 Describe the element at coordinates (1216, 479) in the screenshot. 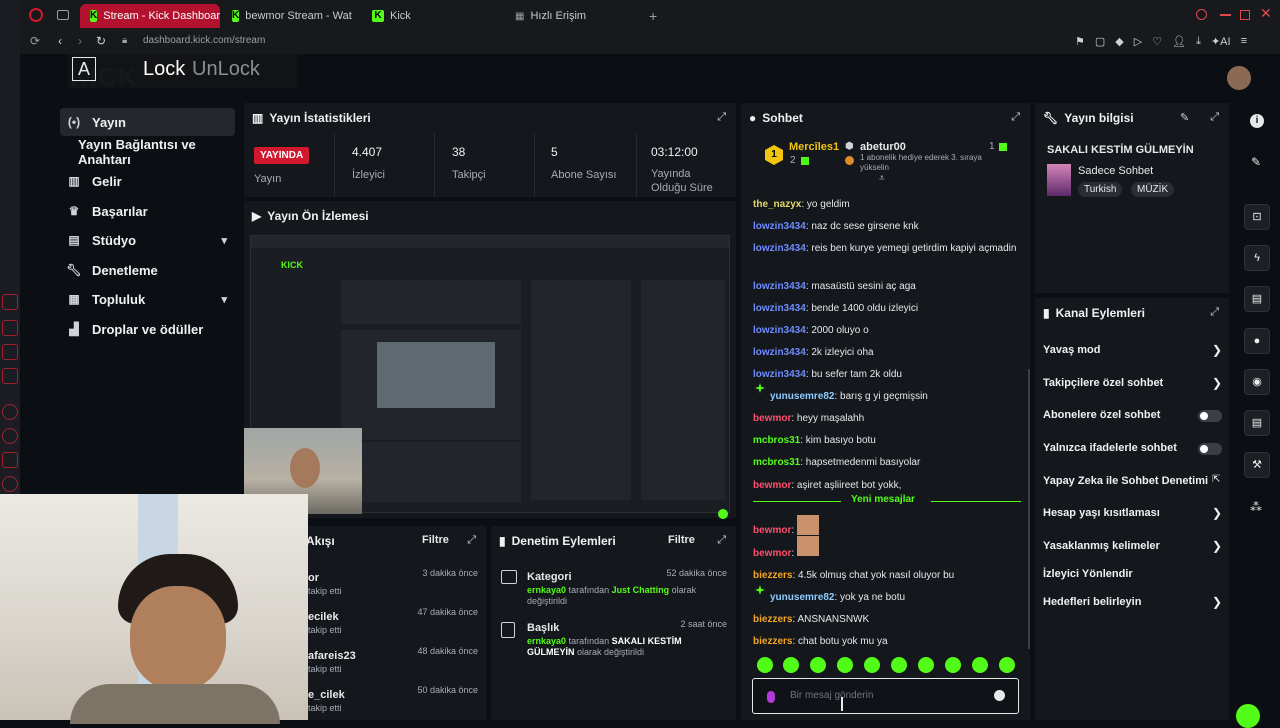

I see `external-link-icon: ⇱` at that location.